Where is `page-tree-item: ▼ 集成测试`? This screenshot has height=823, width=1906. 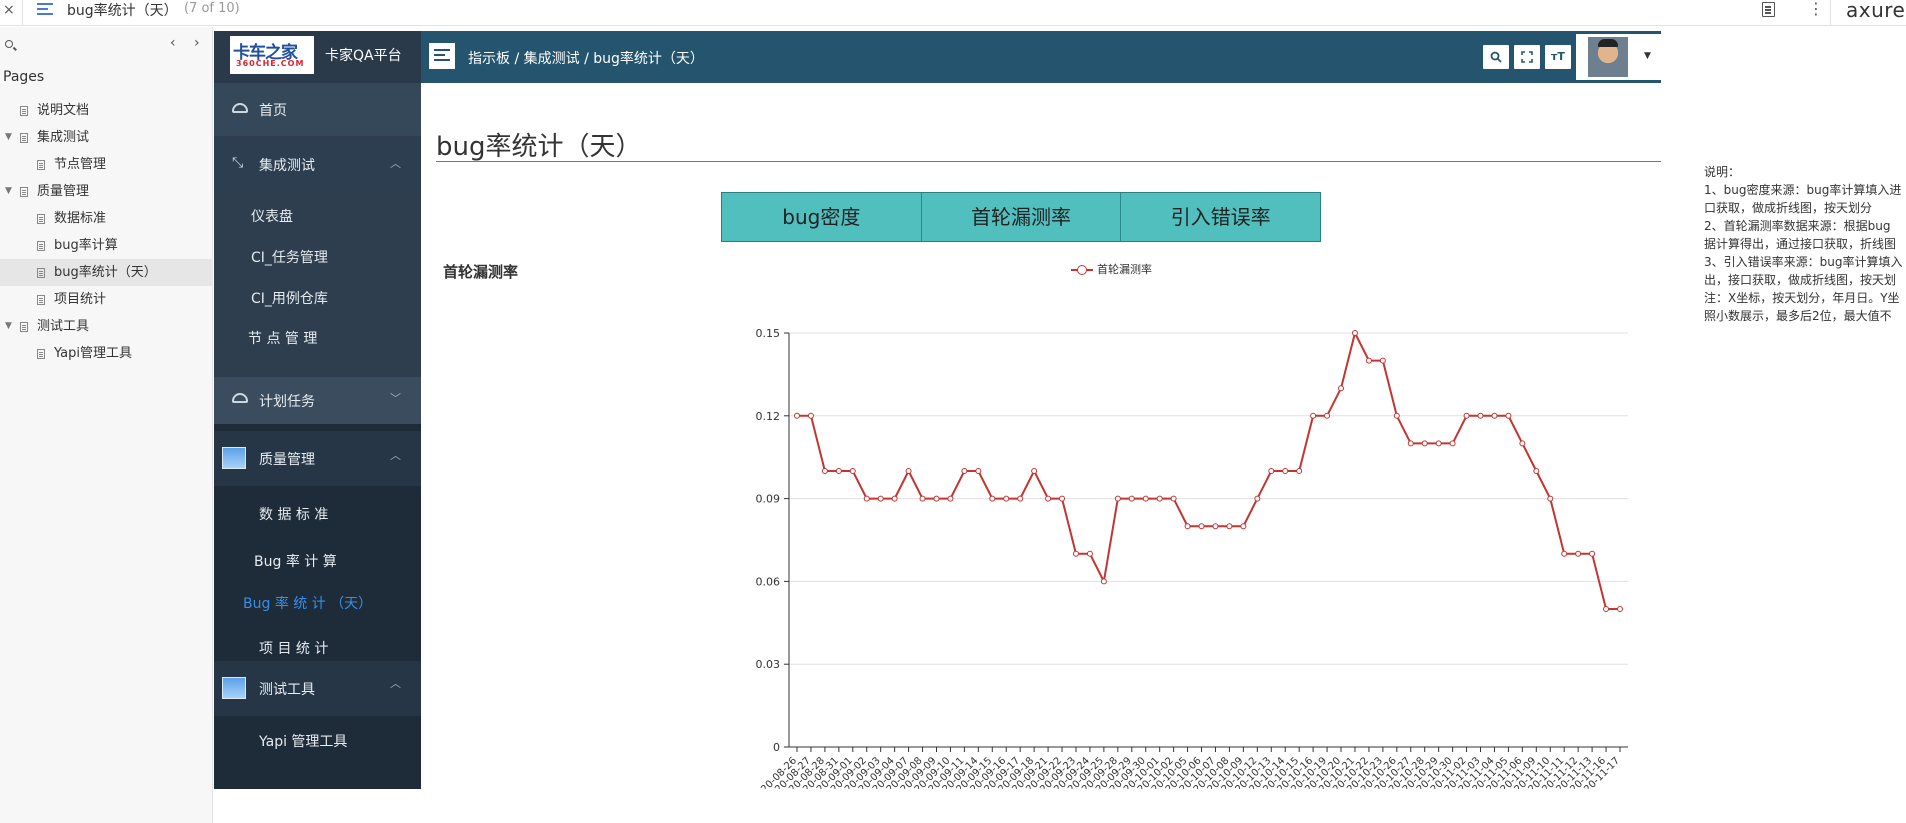 page-tree-item: ▼ 集成测试 is located at coordinates (106, 137).